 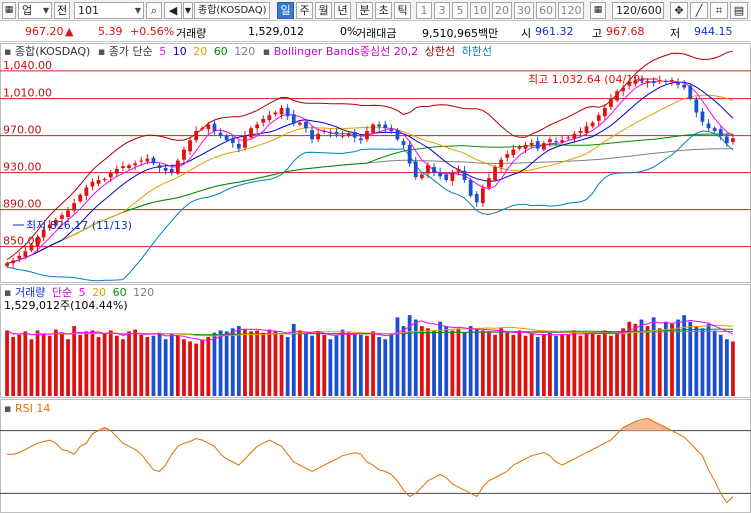 I want to click on market-type-label: 업, so click(x=27, y=10).